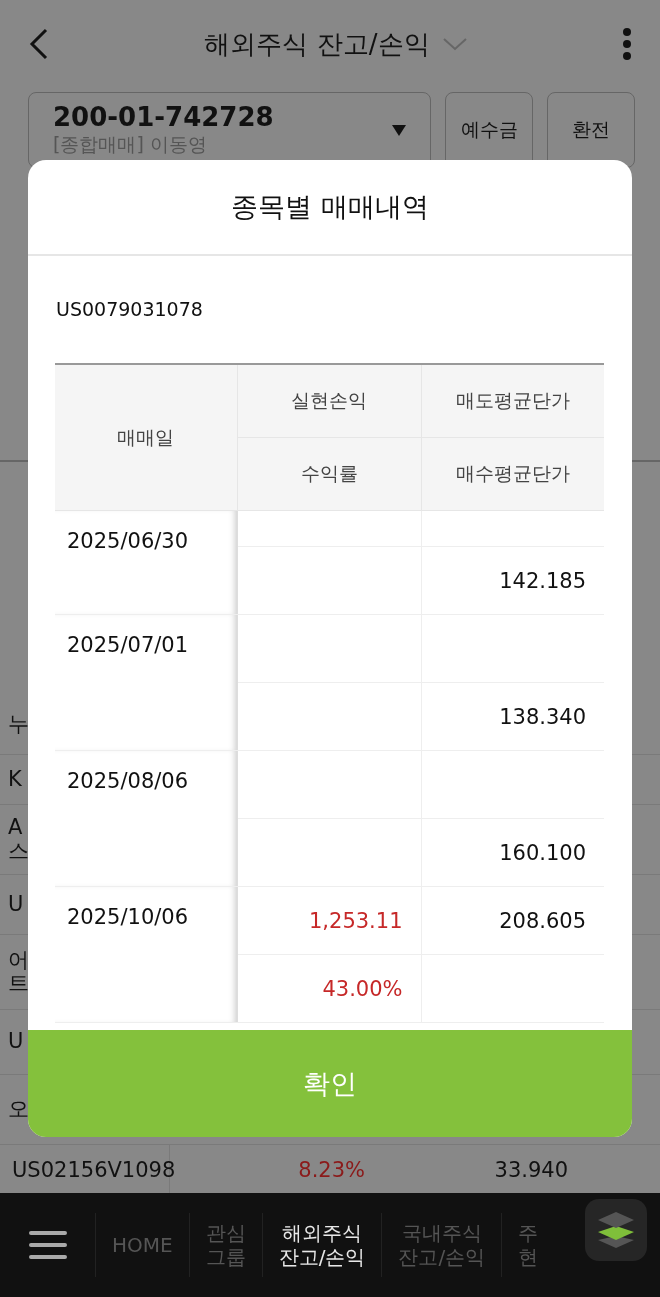 The width and height of the screenshot is (660, 1297). I want to click on column-header: 매매일, so click(146, 437).